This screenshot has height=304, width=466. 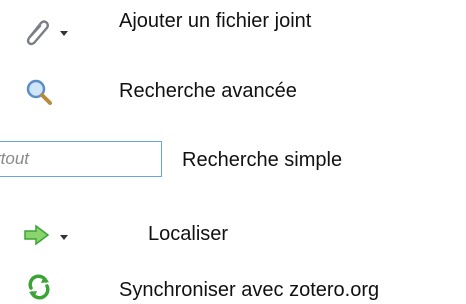 I want to click on add-attachment-label: Ajouter un fichier joint, so click(x=215, y=21).